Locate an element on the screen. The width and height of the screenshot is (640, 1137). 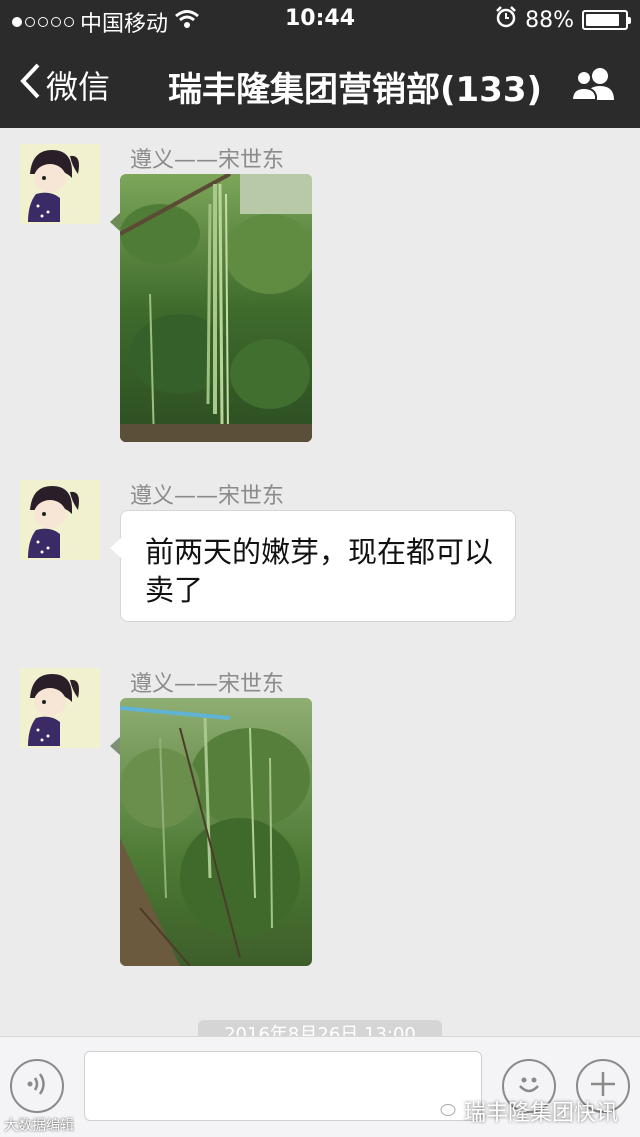
battery-percent: 88% is located at coordinates (549, 20).